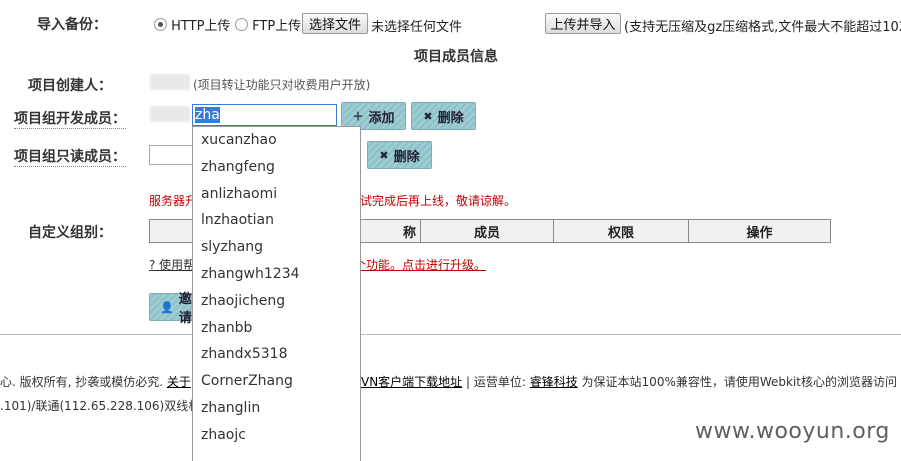 This screenshot has width=901, height=461. What do you see at coordinates (432, 201) in the screenshot?
I see `server-notice-right: 测试完成后再上线，敬请谅解。` at bounding box center [432, 201].